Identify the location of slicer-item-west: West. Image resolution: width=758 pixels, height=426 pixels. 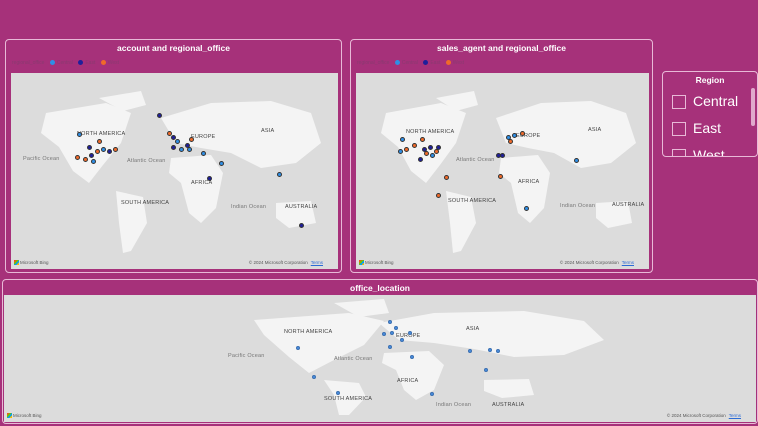
(712, 151).